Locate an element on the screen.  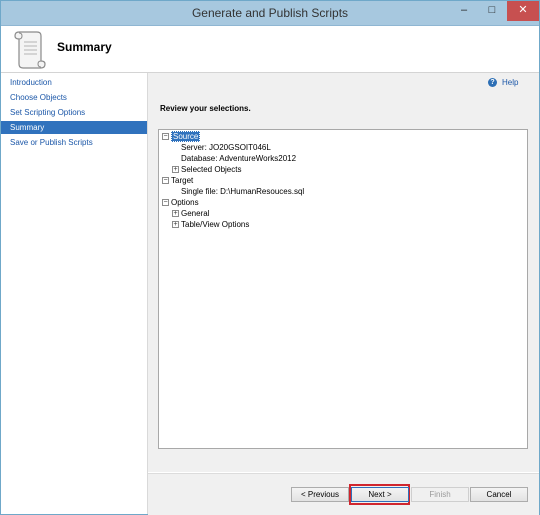
help-label: Help is located at coordinates (510, 82).